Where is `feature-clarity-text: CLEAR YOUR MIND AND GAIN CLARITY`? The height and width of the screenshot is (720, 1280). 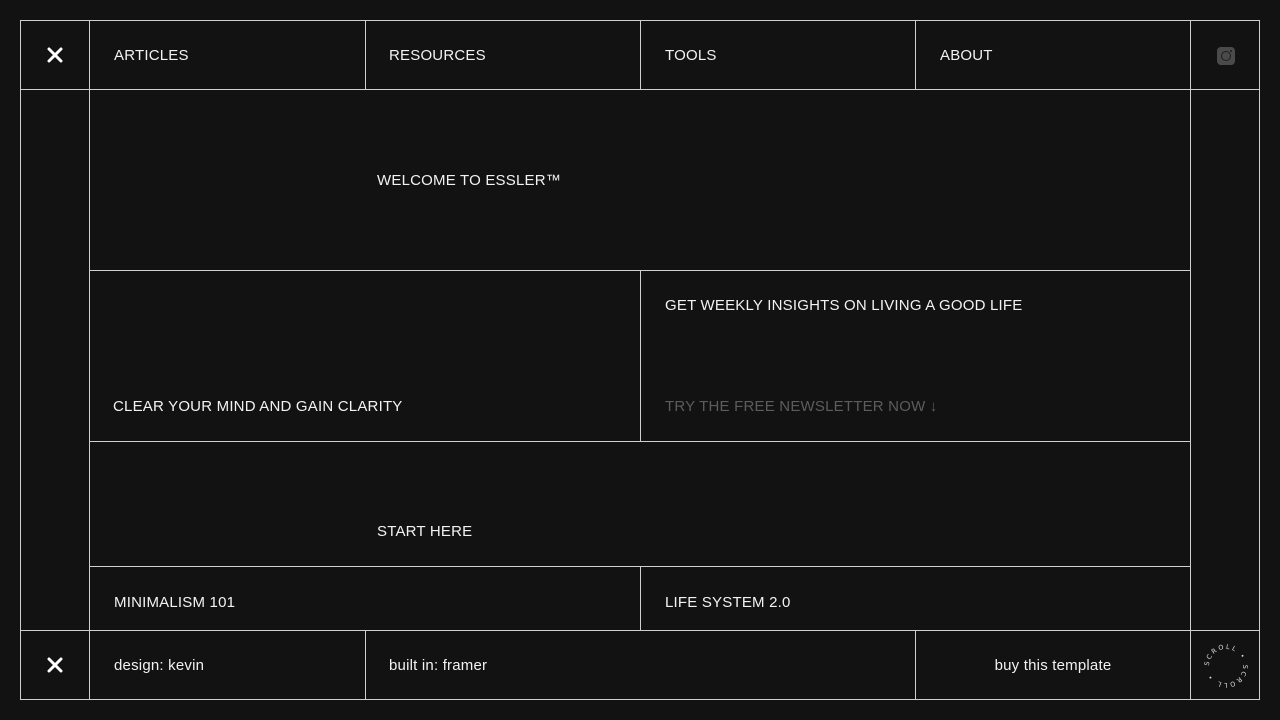
feature-clarity-text: CLEAR YOUR MIND AND GAIN CLARITY is located at coordinates (258, 406).